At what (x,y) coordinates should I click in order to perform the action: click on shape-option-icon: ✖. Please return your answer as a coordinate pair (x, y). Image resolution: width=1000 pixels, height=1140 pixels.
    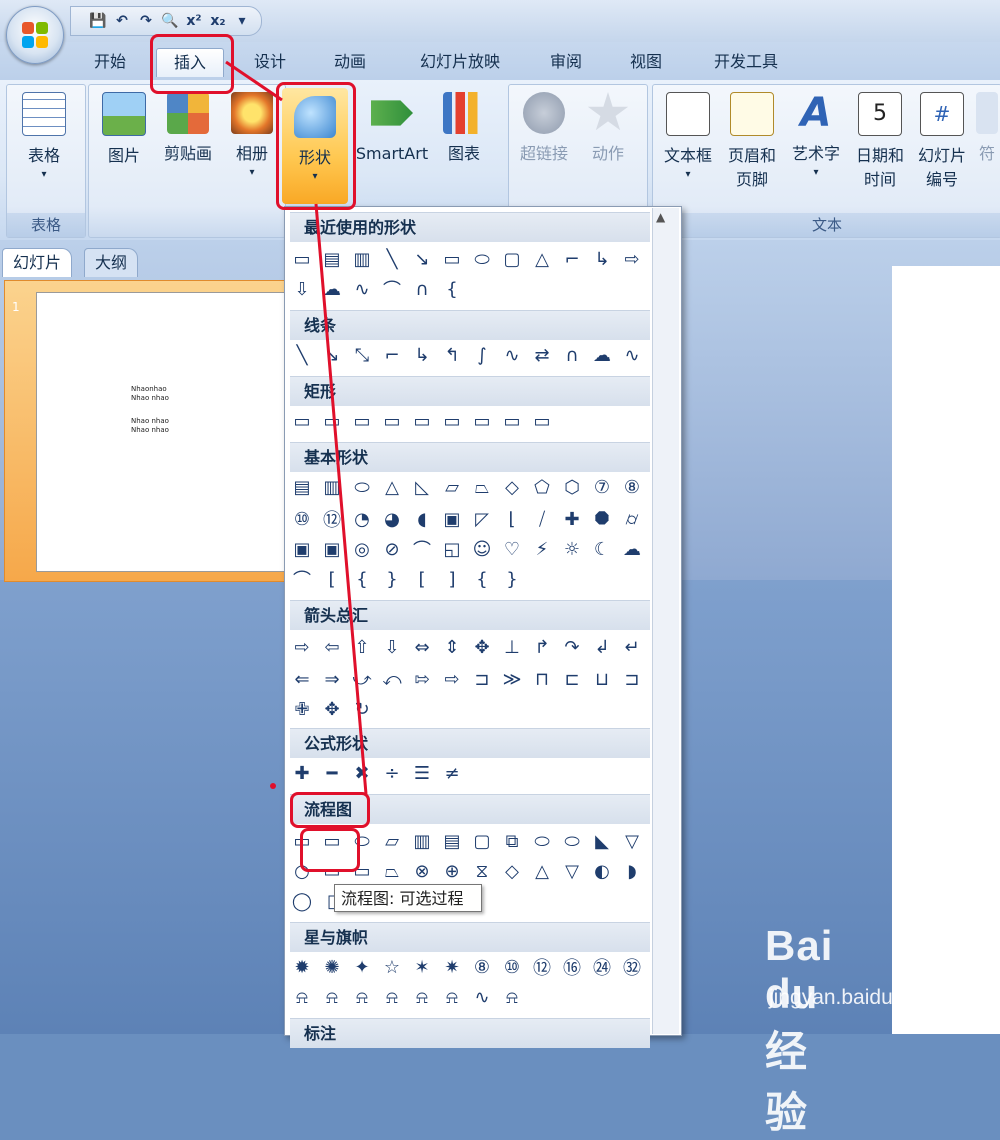
    Looking at the image, I should click on (362, 773).